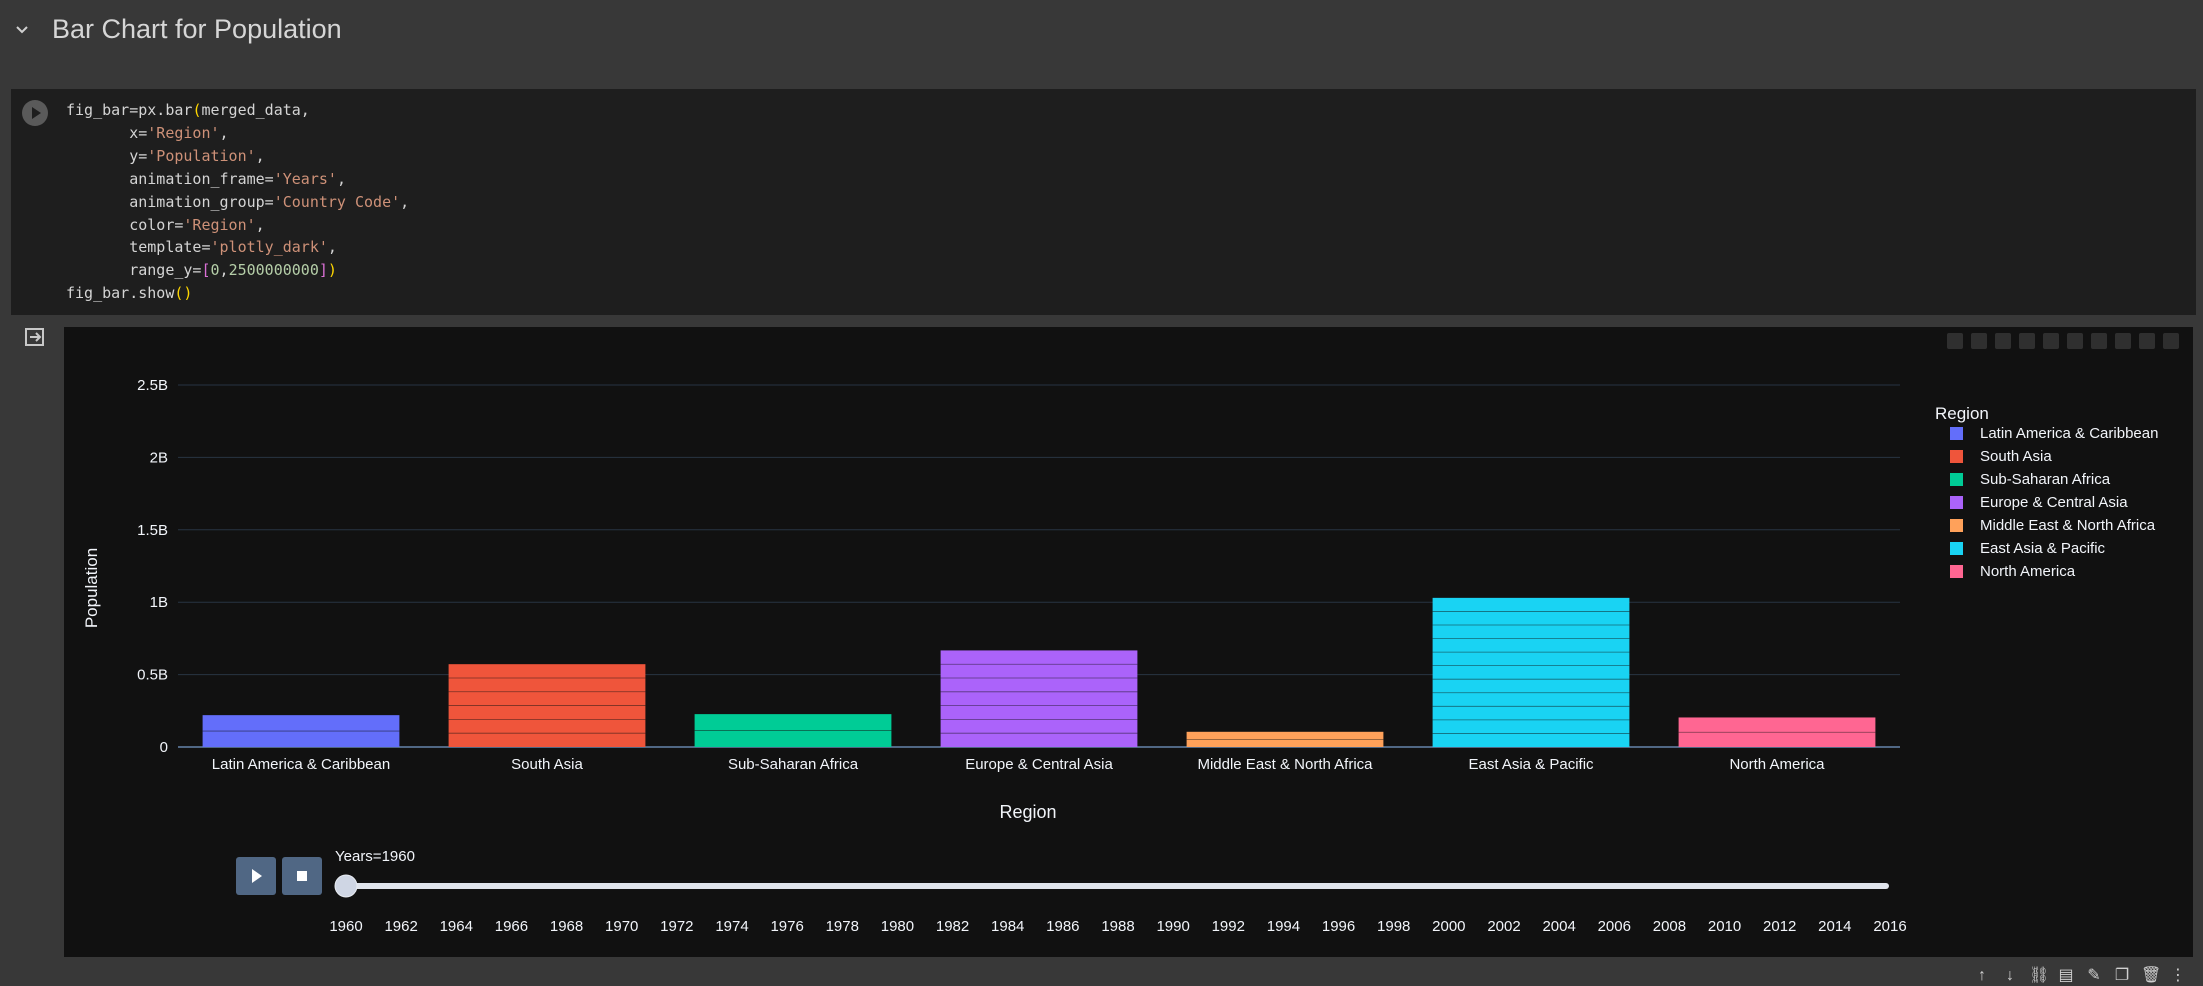 The width and height of the screenshot is (2203, 986). Describe the element at coordinates (1777, 764) in the screenshot. I see `x-tick-label: North America` at that location.